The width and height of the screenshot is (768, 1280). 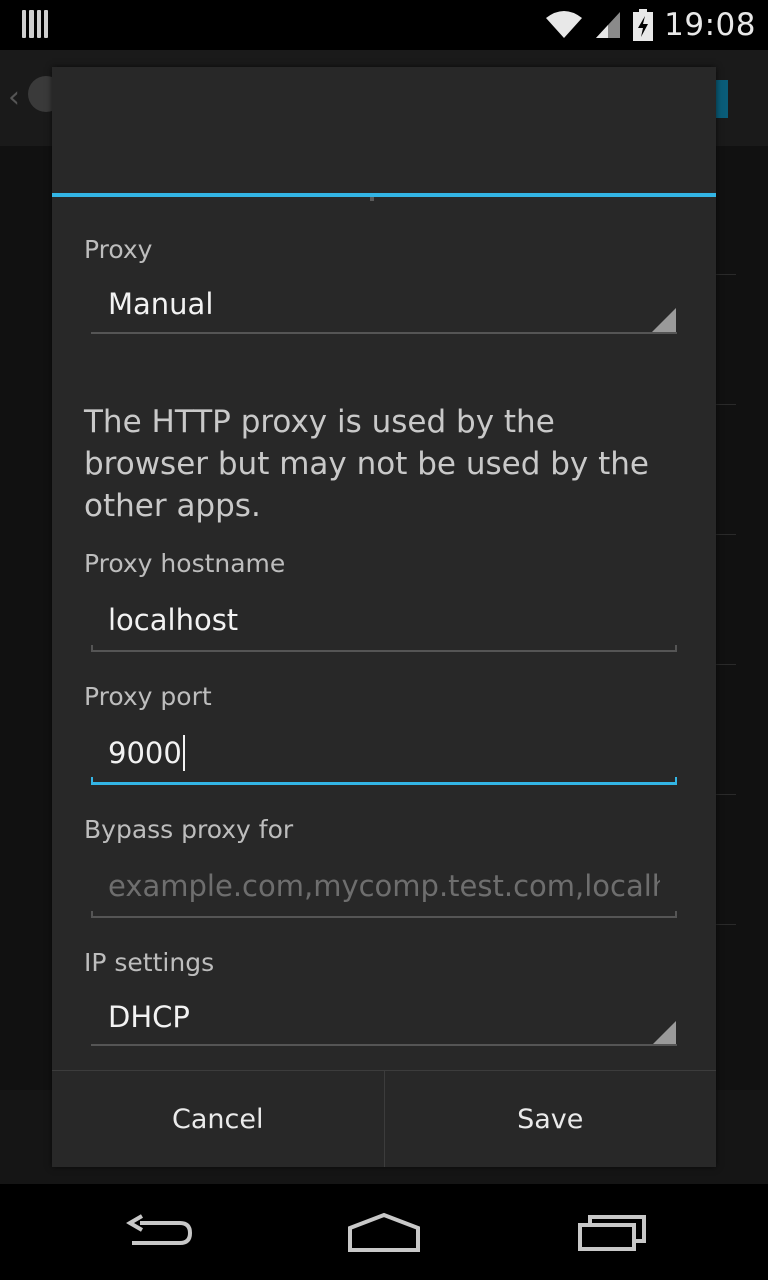 I want to click on status-icons: 19:08, so click(x=650, y=25).